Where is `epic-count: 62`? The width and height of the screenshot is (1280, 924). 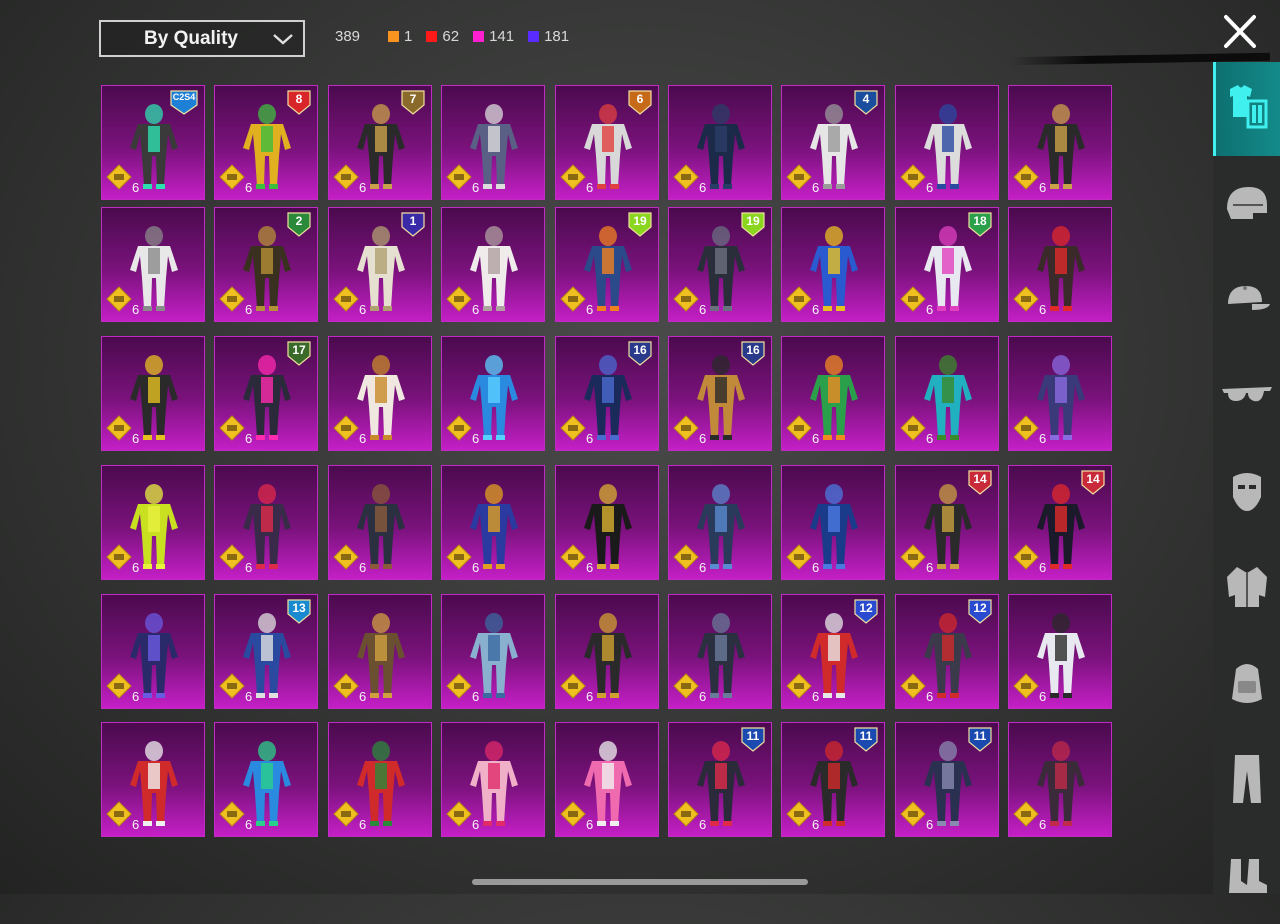
epic-count: 62 is located at coordinates (451, 36).